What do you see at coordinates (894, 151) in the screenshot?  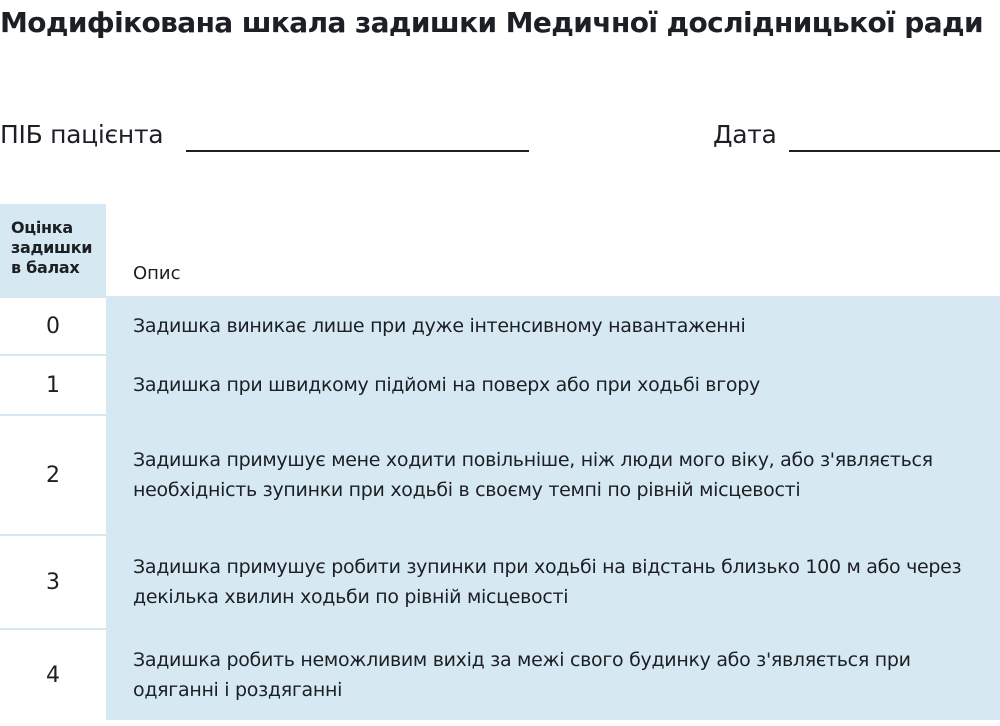 I see `date-field` at bounding box center [894, 151].